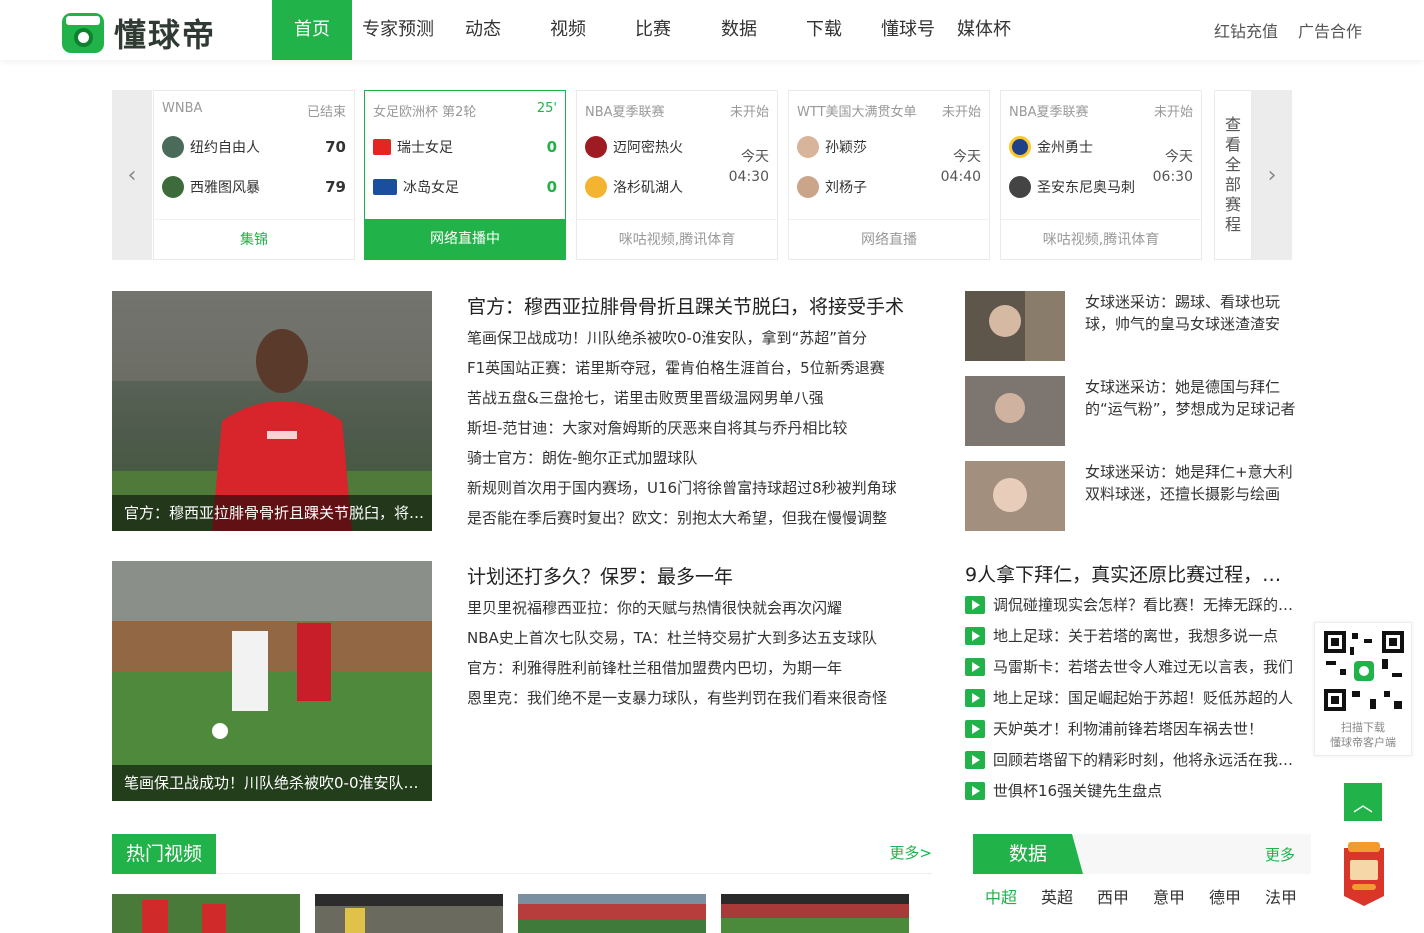 Image resolution: width=1424 pixels, height=933 pixels. Describe the element at coordinates (1281, 896) in the screenshot. I see `league-tab-ligue1: 法甲` at that location.